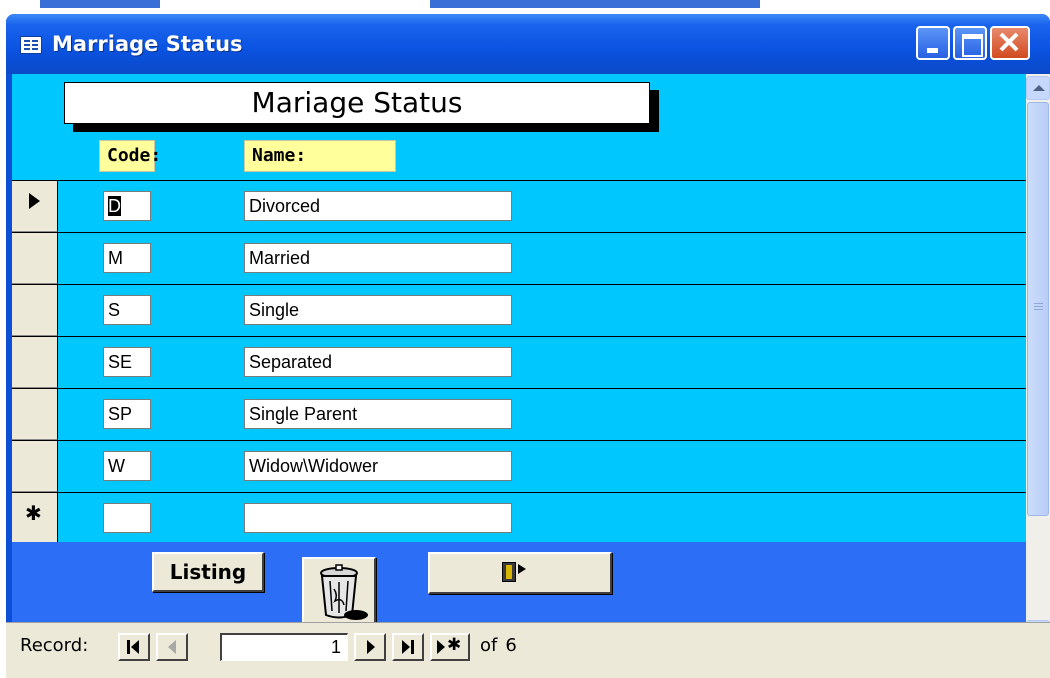 This screenshot has width=1050, height=678. What do you see at coordinates (344, 592) in the screenshot?
I see `trash-can-icon` at bounding box center [344, 592].